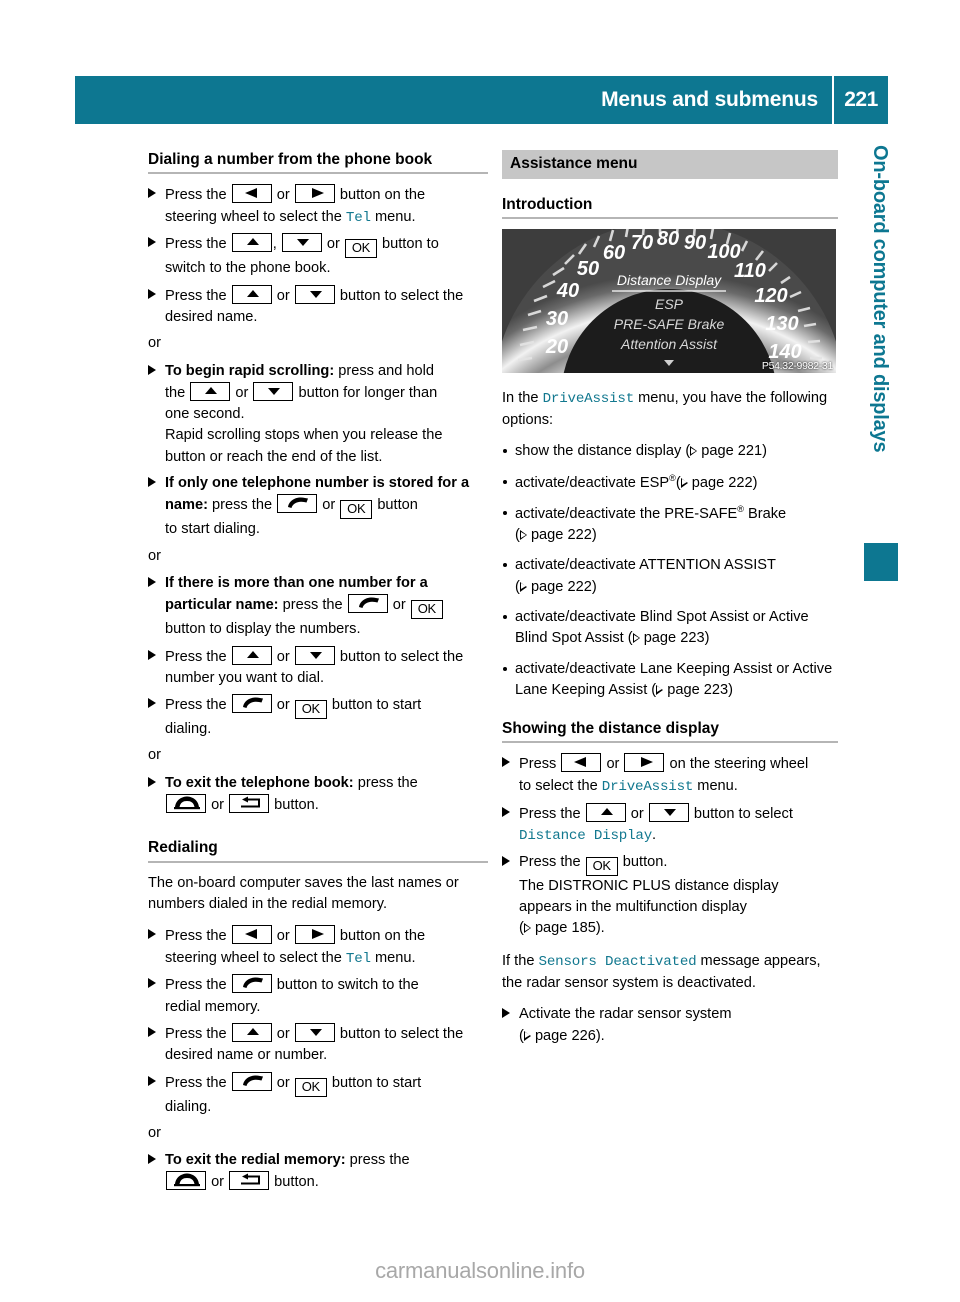  What do you see at coordinates (249, 1181) in the screenshot?
I see `back-arrow-key-icon` at bounding box center [249, 1181].